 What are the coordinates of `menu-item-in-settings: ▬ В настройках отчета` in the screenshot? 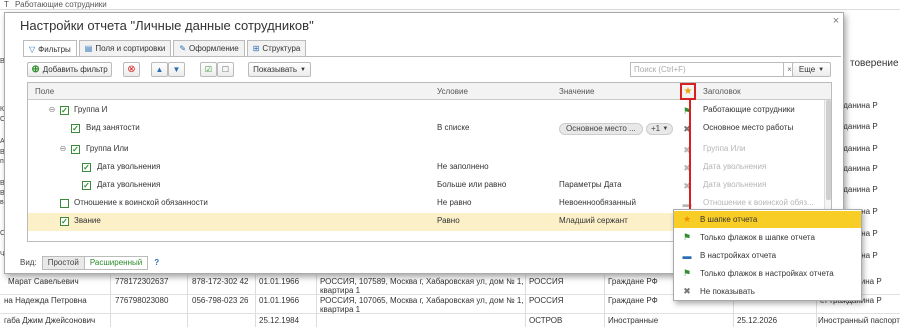 It's located at (767, 255).